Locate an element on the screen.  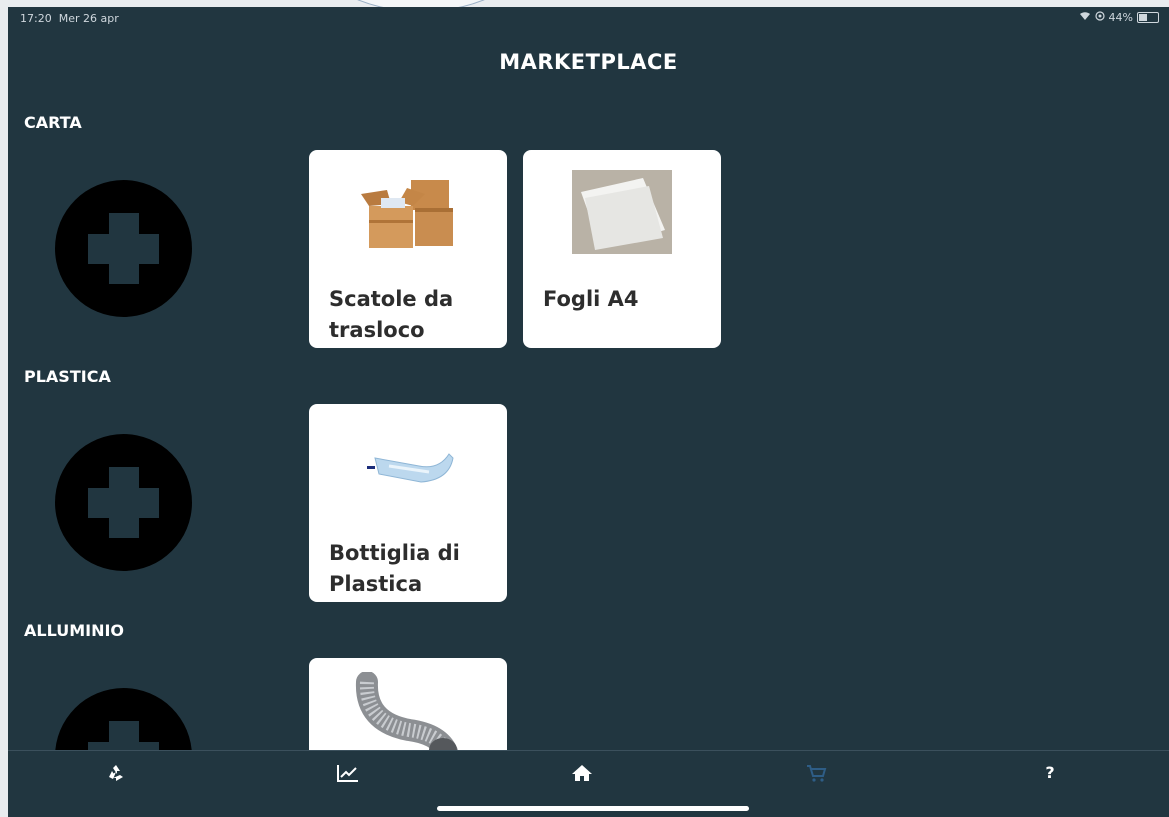
status-time-date: 17:20 Mer 26 apr is located at coordinates (69, 18).